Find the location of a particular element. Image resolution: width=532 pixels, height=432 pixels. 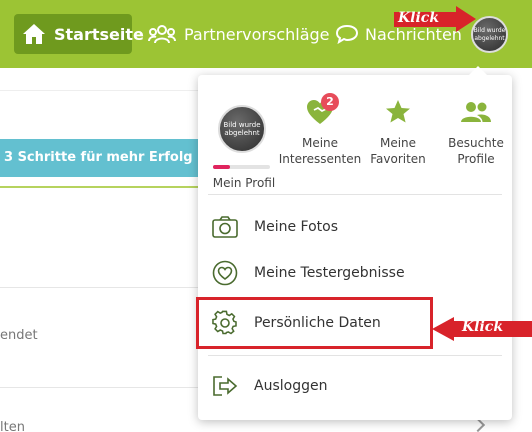

profile-avatar-text: Bild wurde abgelehnt is located at coordinates (242, 128).